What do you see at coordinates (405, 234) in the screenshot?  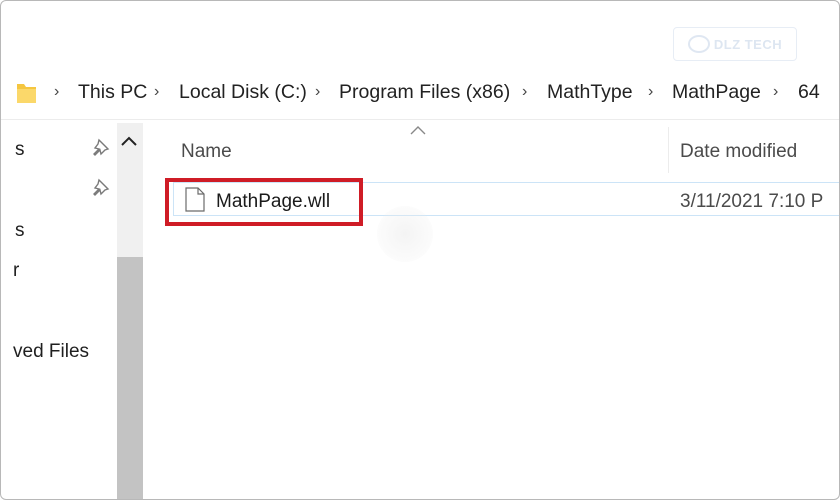 I see `cursor-highlight` at bounding box center [405, 234].